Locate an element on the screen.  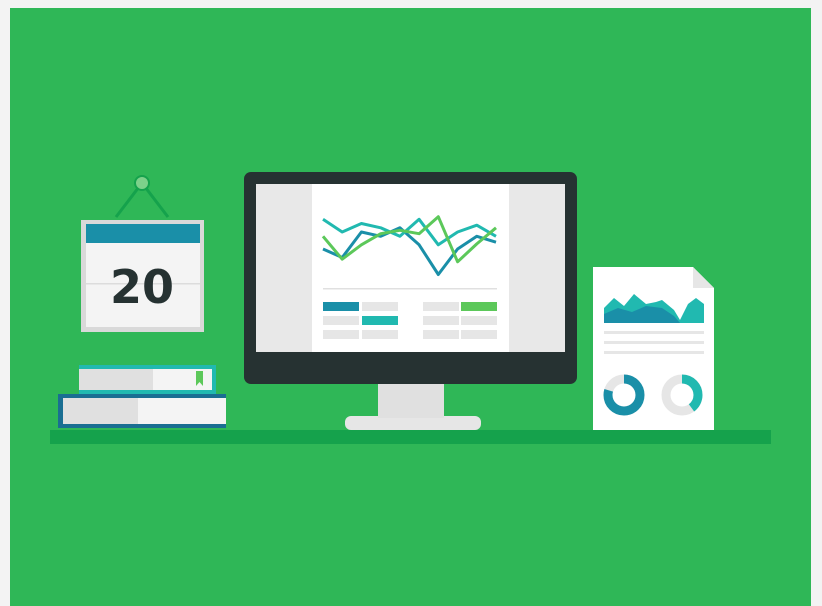
calendar-day: 20 is located at coordinates (142, 287).